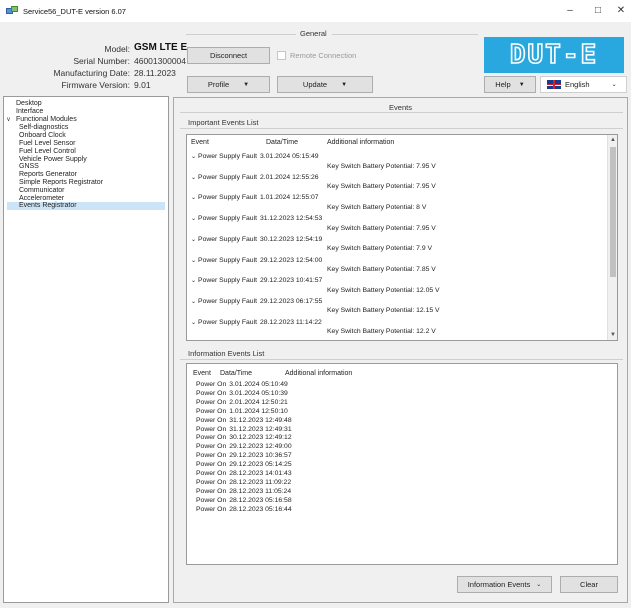  What do you see at coordinates (258, 393) in the screenshot?
I see `event-datetime: 3.01.2024 05:10:39` at bounding box center [258, 393].